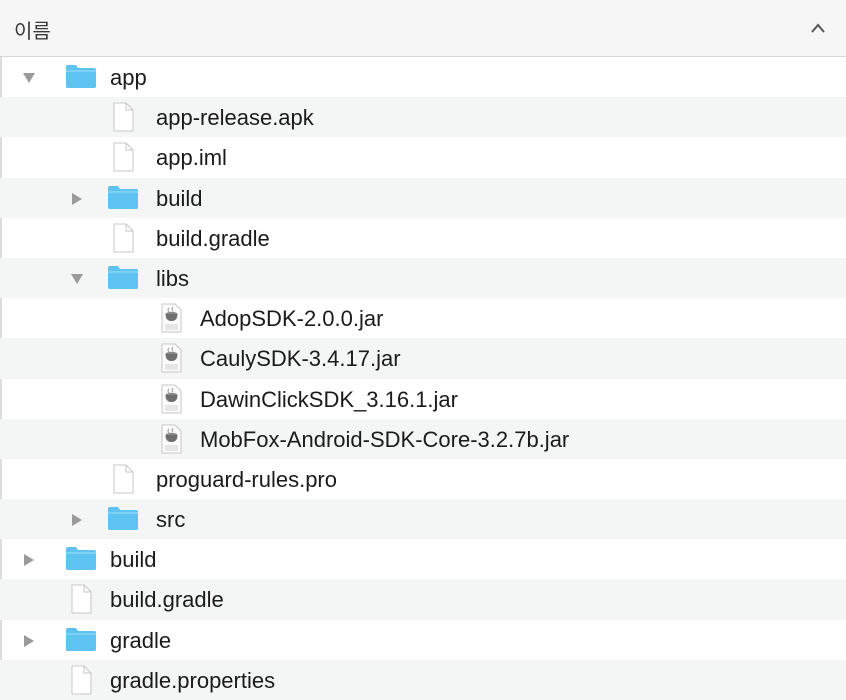 Image resolution: width=846 pixels, height=700 pixels. What do you see at coordinates (292, 319) in the screenshot?
I see `item-name: AdopSDK-2.0.0.jar` at bounding box center [292, 319].